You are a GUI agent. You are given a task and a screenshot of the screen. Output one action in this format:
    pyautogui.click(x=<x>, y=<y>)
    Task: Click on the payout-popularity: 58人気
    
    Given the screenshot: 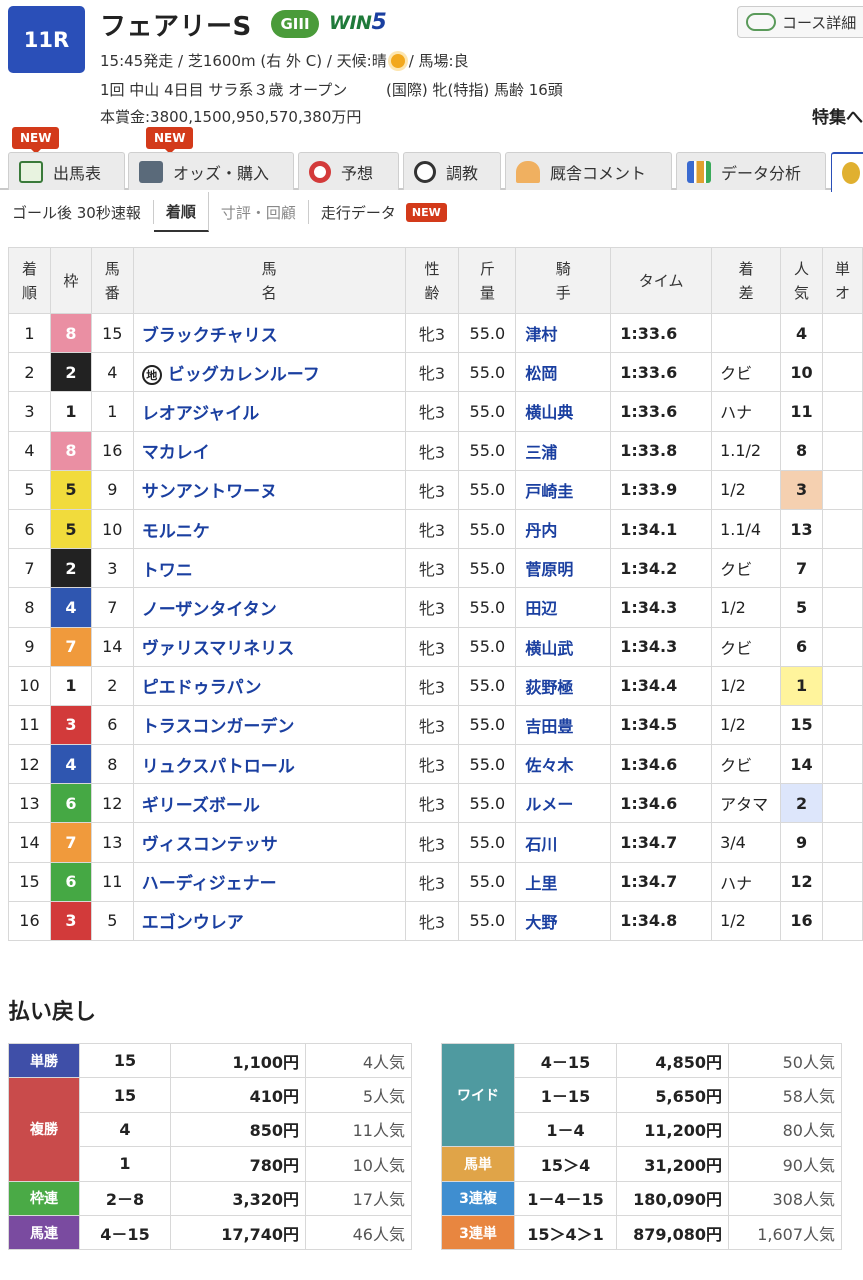 What is the action you would take?
    pyautogui.click(x=785, y=1095)
    